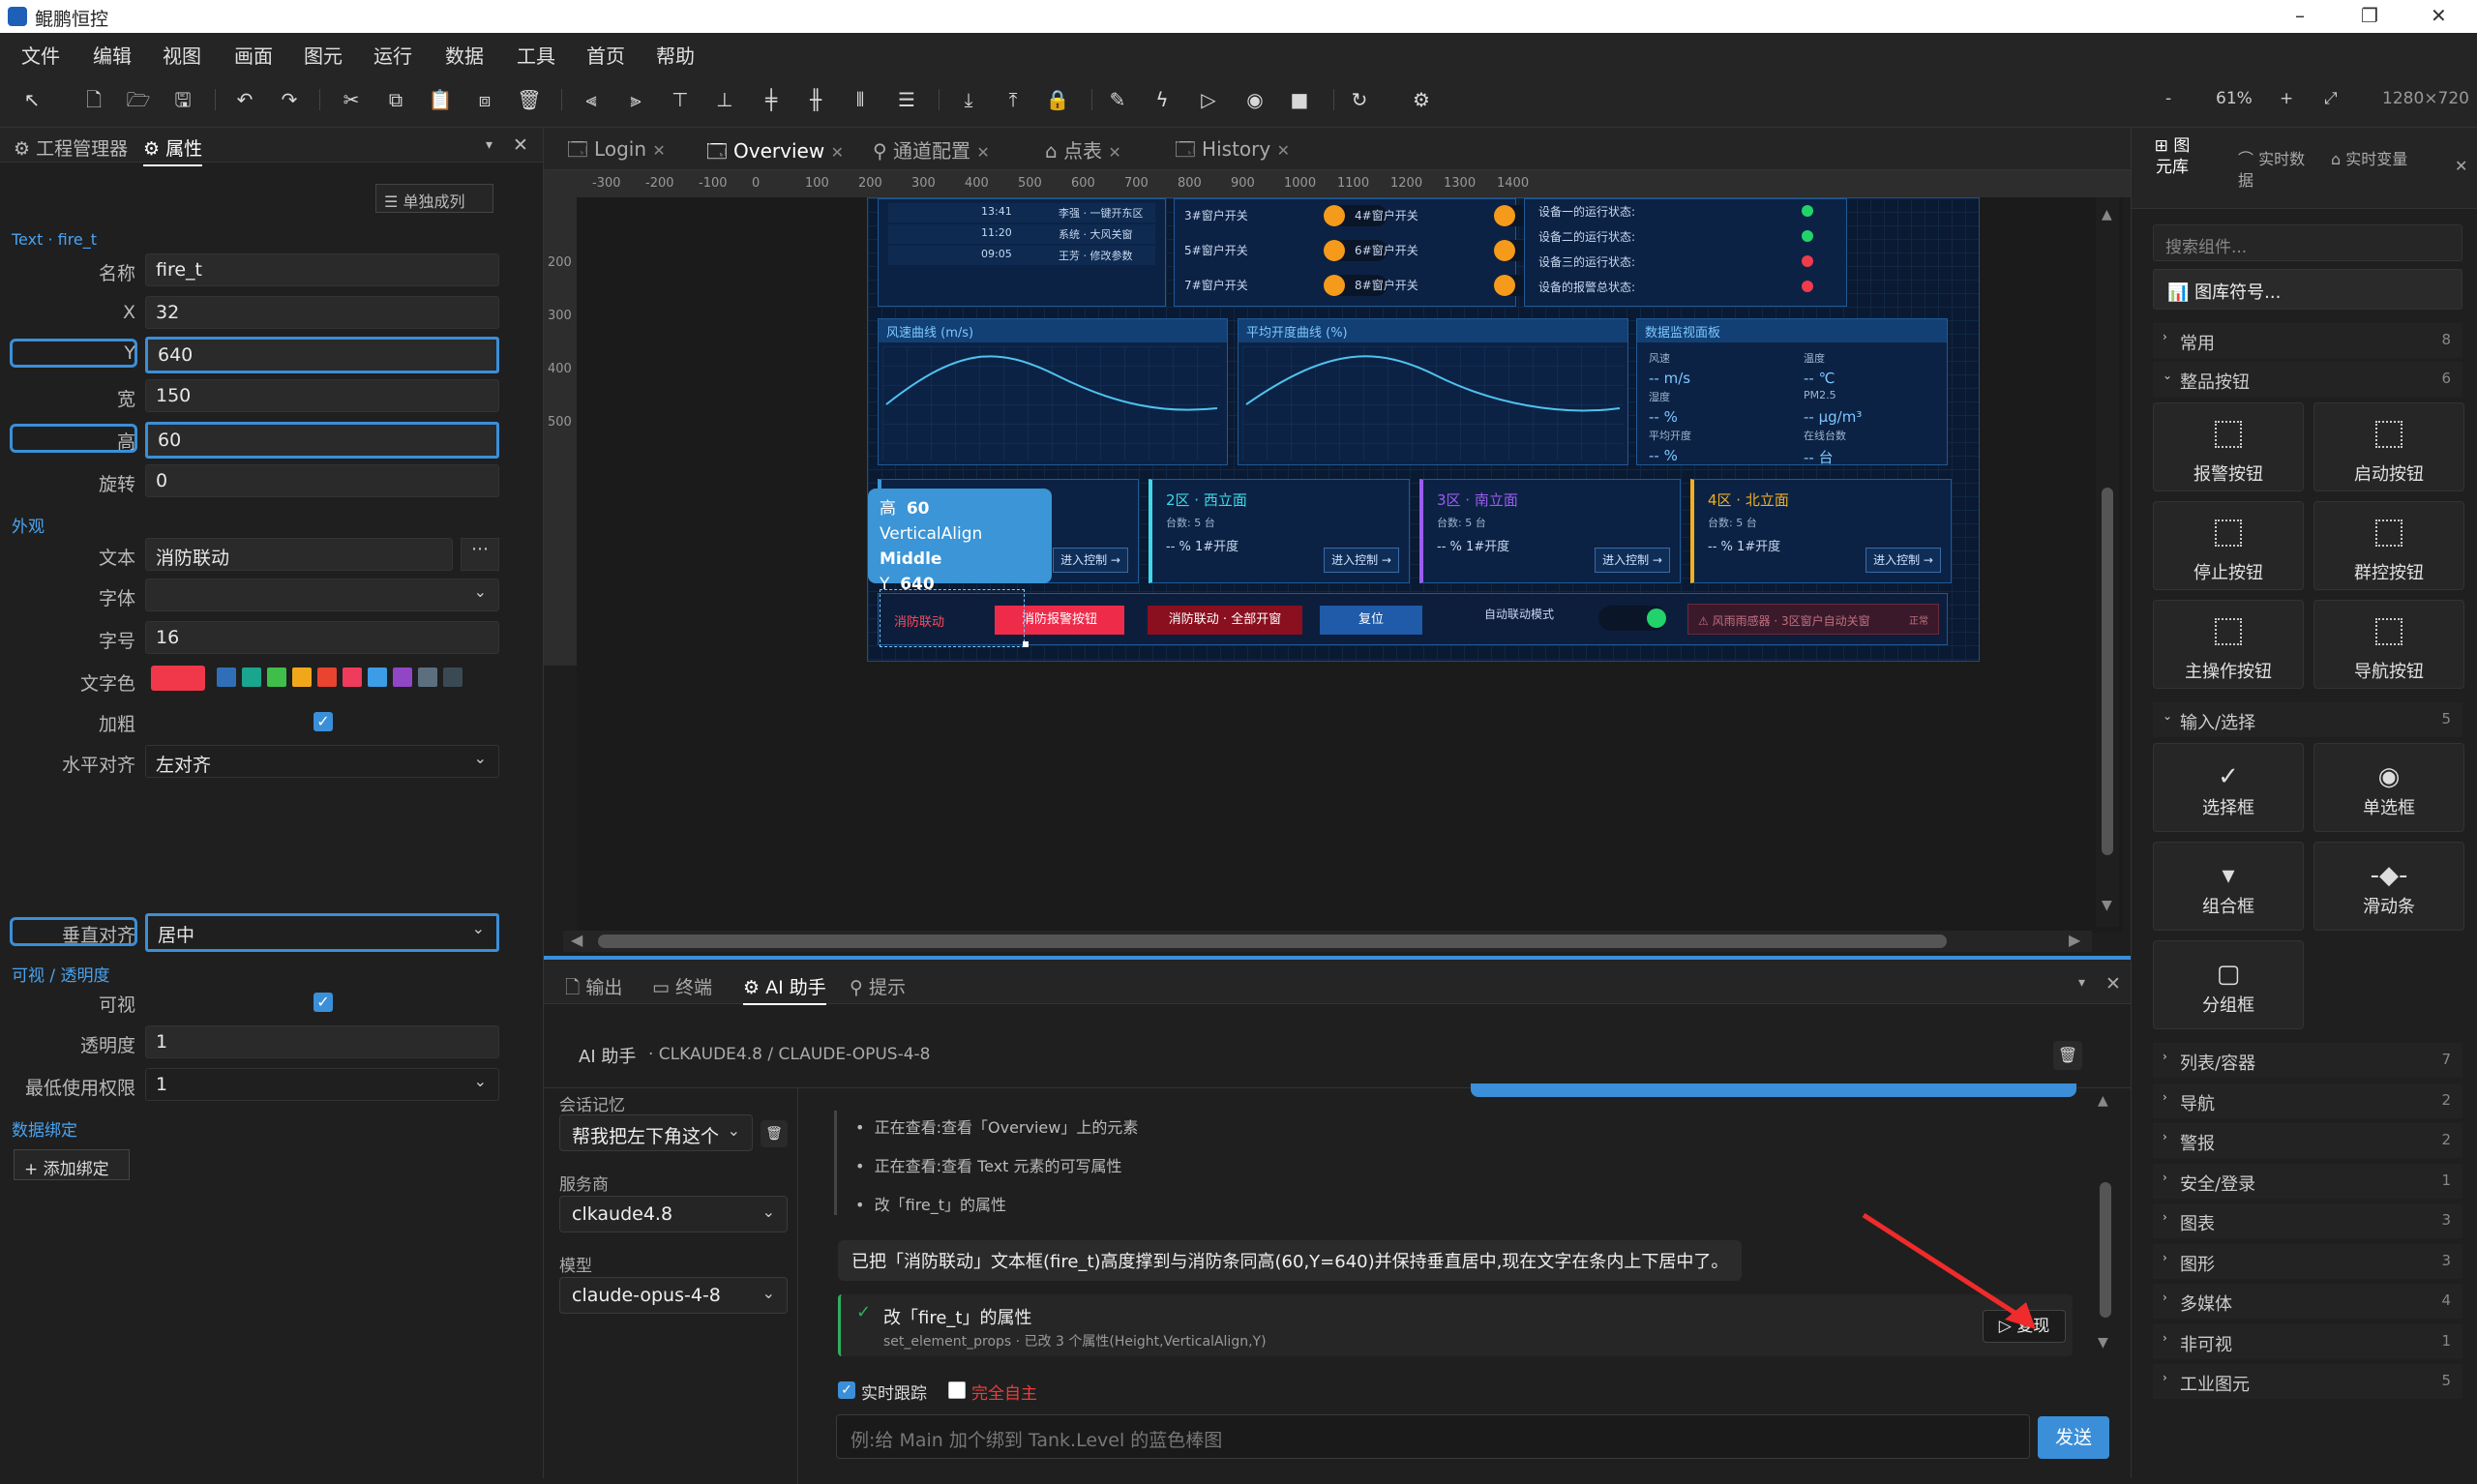  What do you see at coordinates (322, 355) in the screenshot?
I see `prop-y-input: 640` at bounding box center [322, 355].